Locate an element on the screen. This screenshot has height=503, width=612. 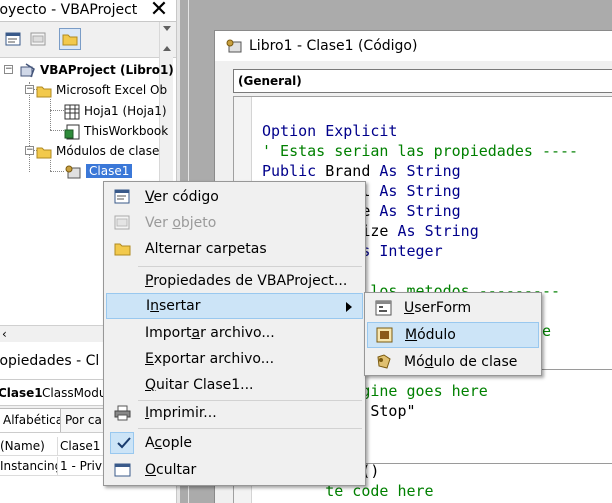
vbaproject-icon is located at coordinates (27, 69).